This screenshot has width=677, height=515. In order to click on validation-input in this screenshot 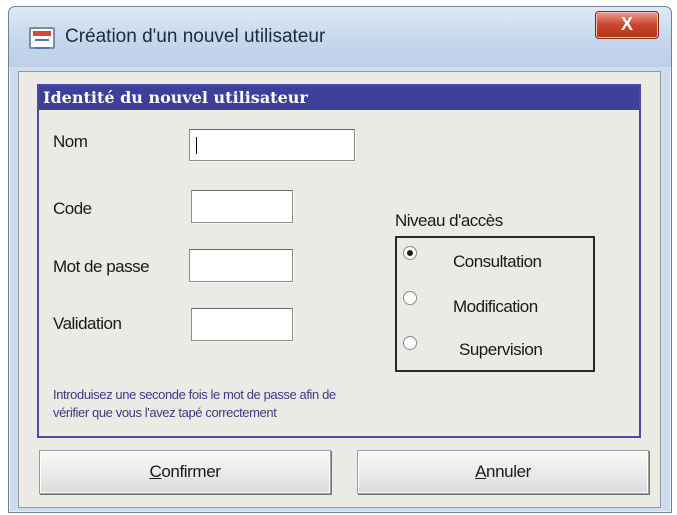, I will do `click(242, 324)`.